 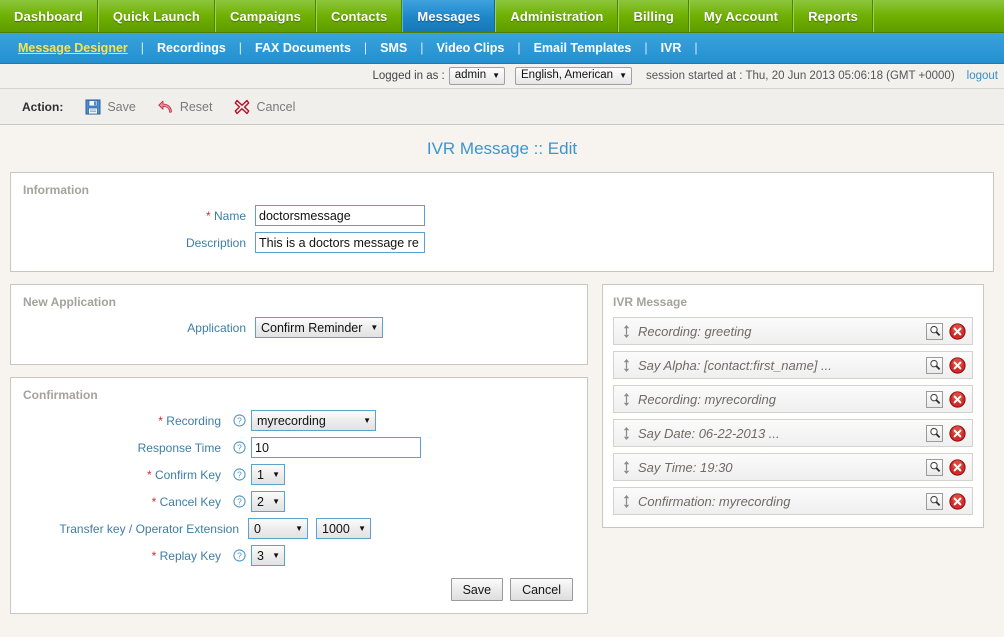 What do you see at coordinates (265, 16) in the screenshot?
I see `nav-tab-campaigns: Campaigns` at bounding box center [265, 16].